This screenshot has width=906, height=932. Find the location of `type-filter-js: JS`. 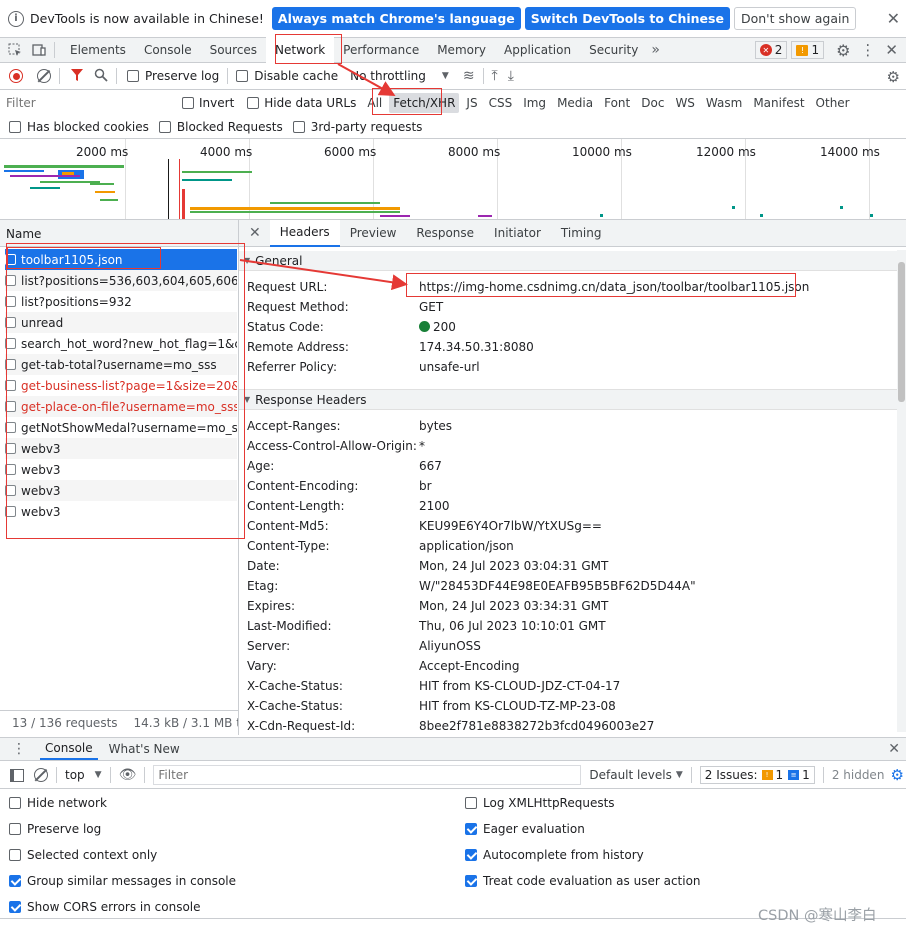

type-filter-js: JS is located at coordinates (471, 103).